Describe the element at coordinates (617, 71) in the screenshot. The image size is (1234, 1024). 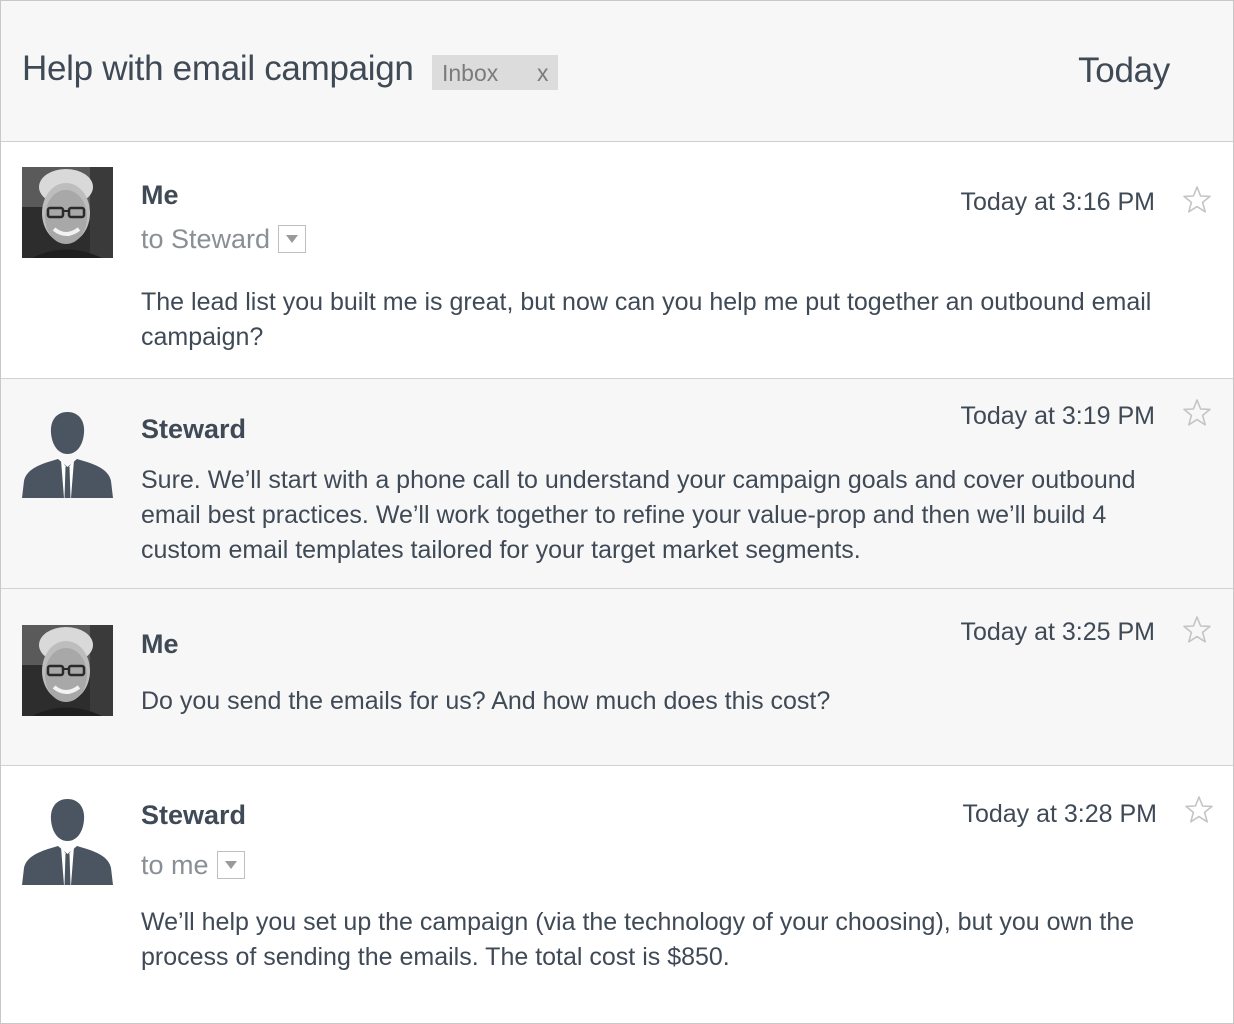
I see `thread-header: Help with email campaign Inbox x Today` at that location.